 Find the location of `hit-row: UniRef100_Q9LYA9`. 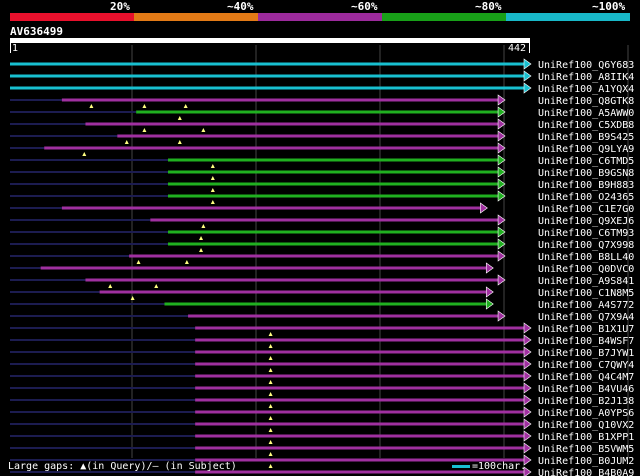

hit-row: UniRef100_Q9LYA9 is located at coordinates (322, 149).